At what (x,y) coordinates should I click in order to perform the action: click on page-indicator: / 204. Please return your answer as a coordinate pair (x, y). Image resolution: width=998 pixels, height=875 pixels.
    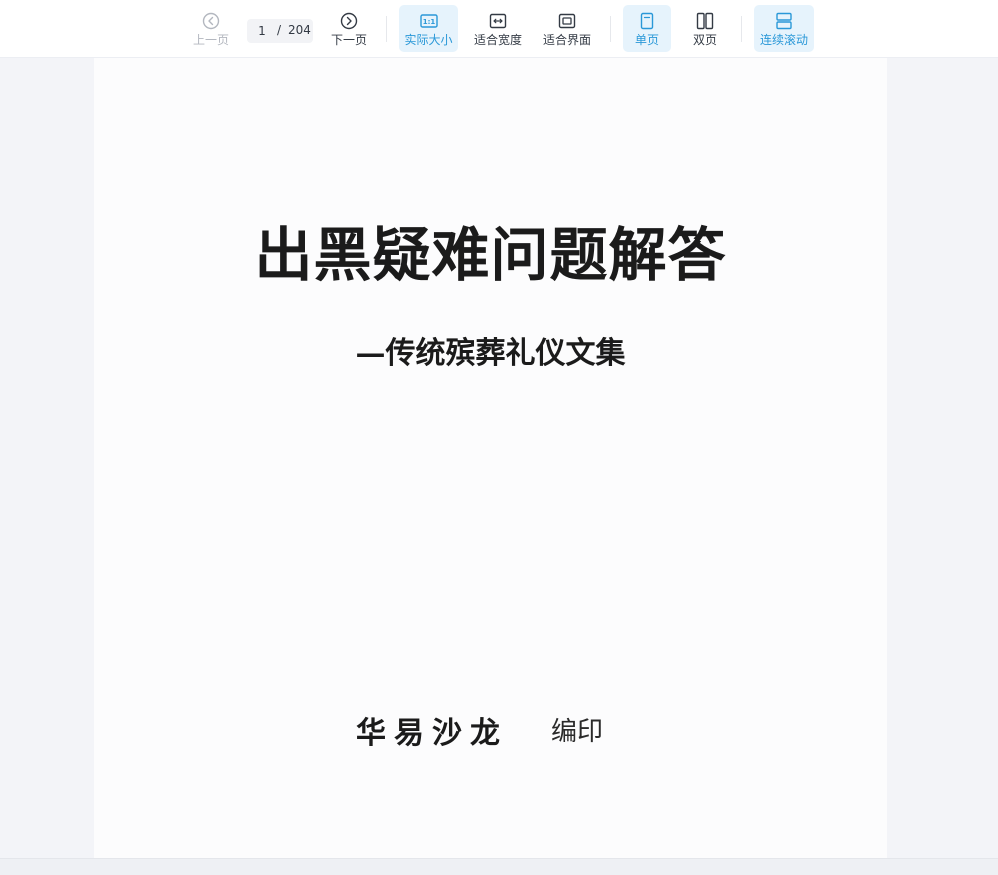
    Looking at the image, I should click on (280, 31).